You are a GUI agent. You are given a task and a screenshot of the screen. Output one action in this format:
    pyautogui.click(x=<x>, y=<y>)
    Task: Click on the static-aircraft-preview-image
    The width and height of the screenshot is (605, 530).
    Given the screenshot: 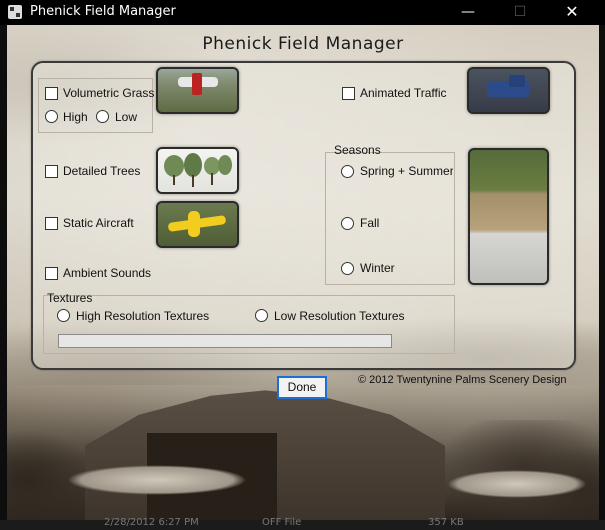 What is the action you would take?
    pyautogui.click(x=197, y=224)
    